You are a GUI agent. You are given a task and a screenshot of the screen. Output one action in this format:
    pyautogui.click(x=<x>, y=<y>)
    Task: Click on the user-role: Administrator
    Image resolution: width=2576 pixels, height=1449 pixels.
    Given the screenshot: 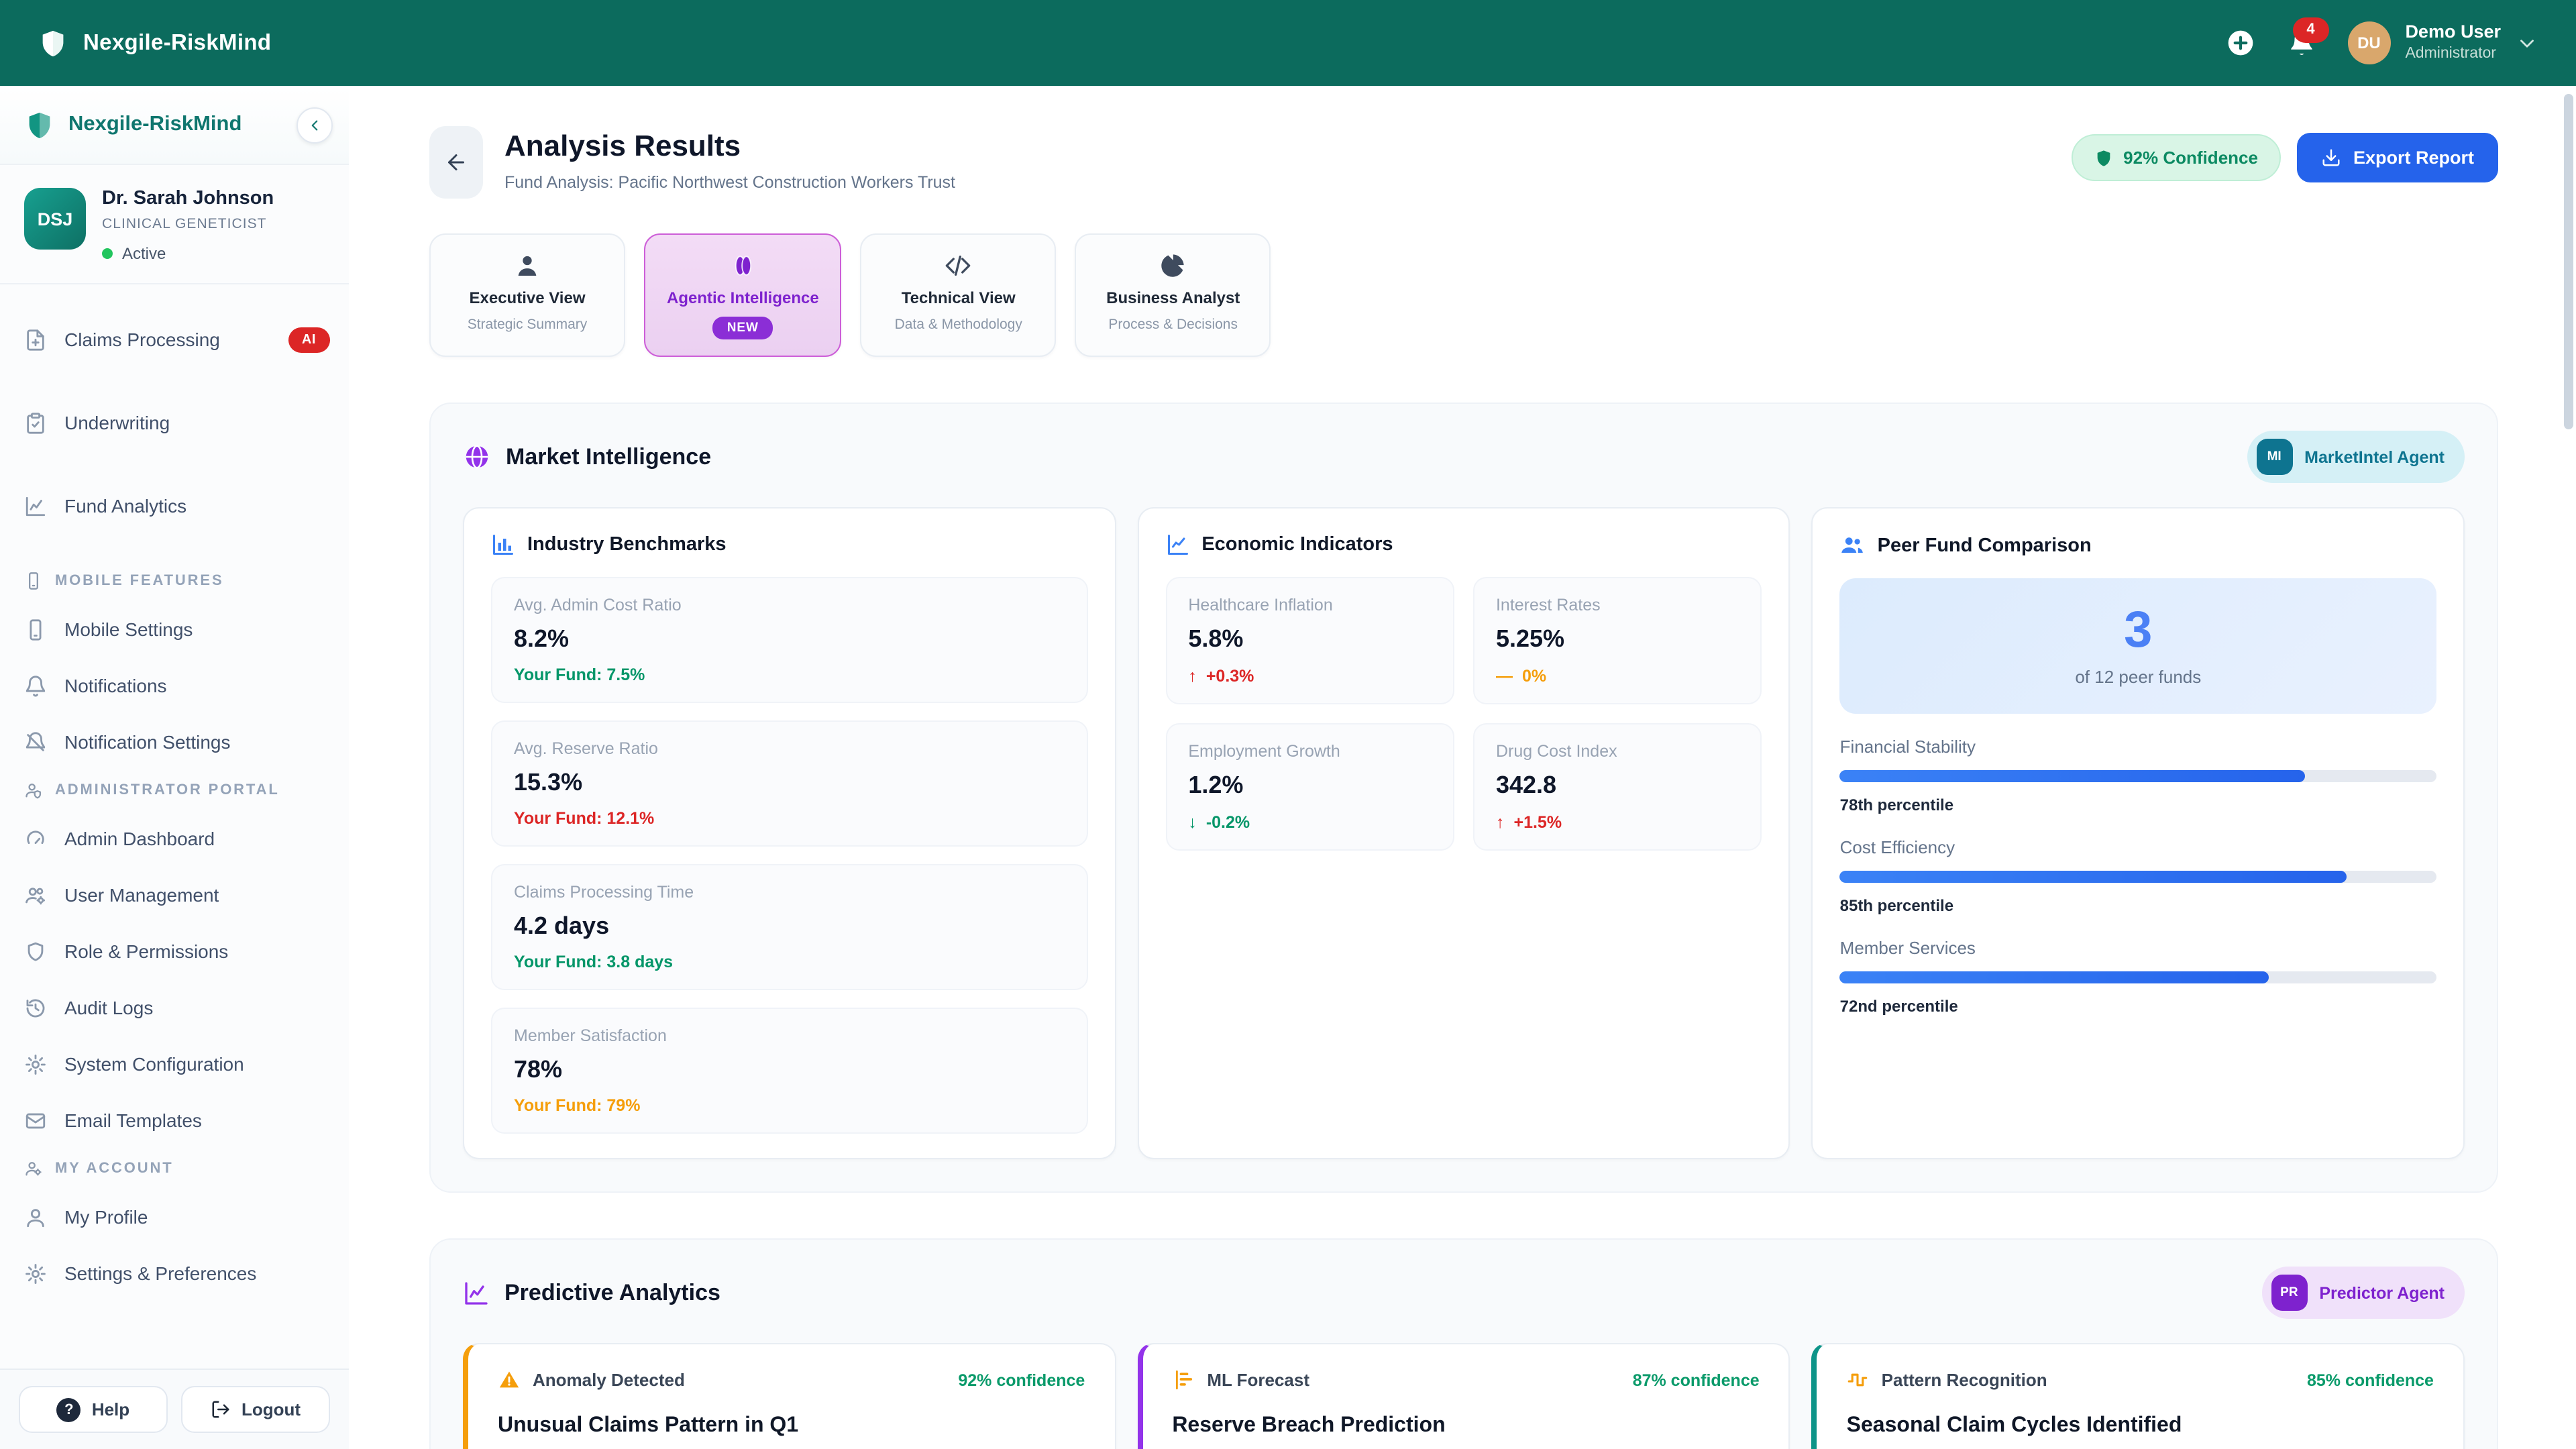 What is the action you would take?
    pyautogui.click(x=2450, y=54)
    